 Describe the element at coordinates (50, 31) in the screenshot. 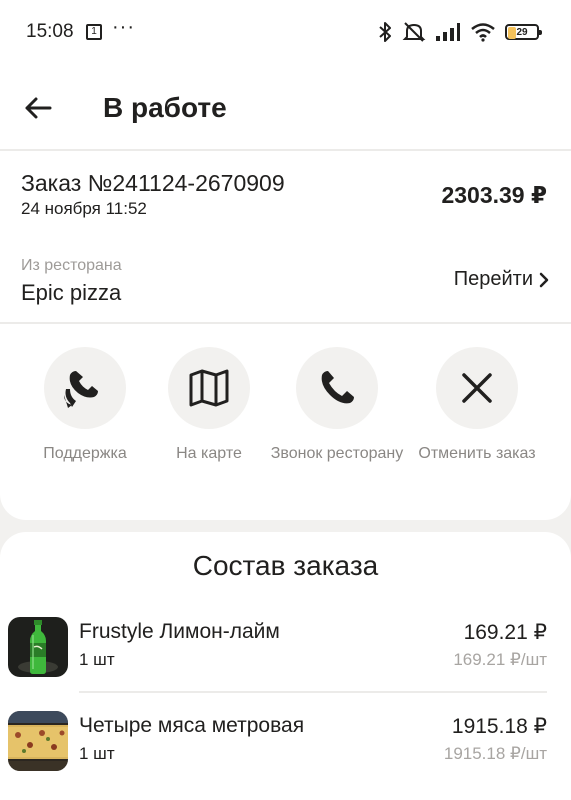

I see `status-time: 15:08` at that location.